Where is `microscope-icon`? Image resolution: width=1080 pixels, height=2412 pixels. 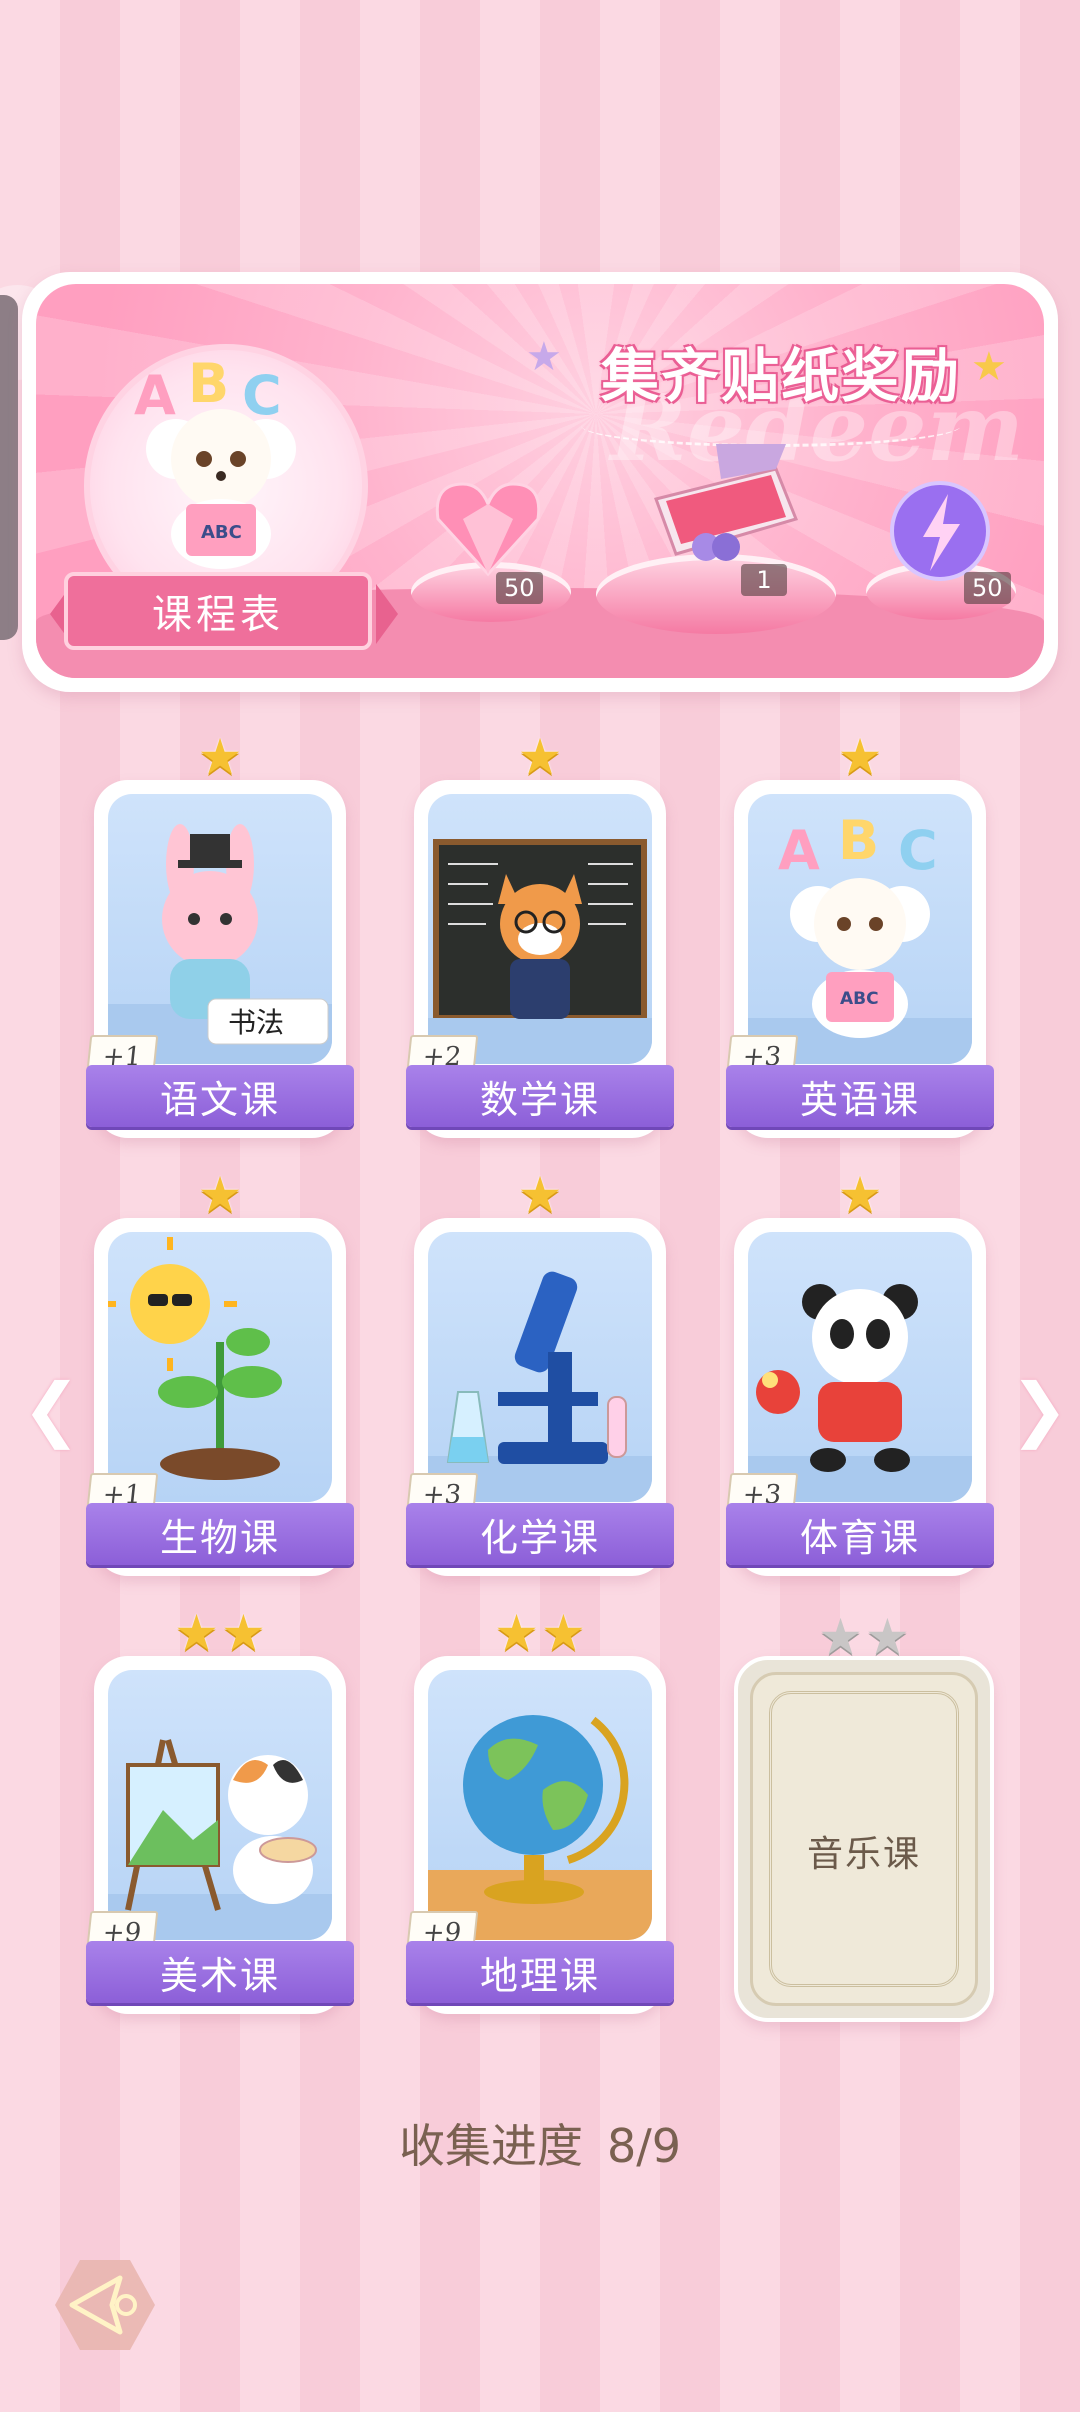 microscope-icon is located at coordinates (540, 1386).